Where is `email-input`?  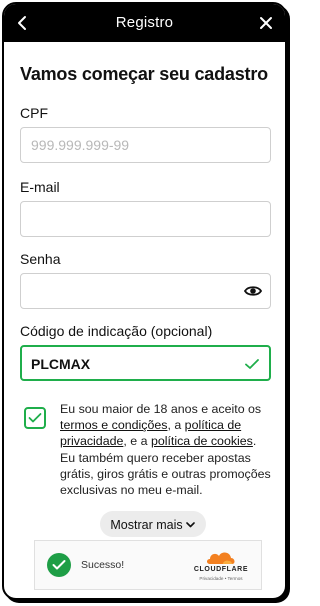 email-input is located at coordinates (132, 219).